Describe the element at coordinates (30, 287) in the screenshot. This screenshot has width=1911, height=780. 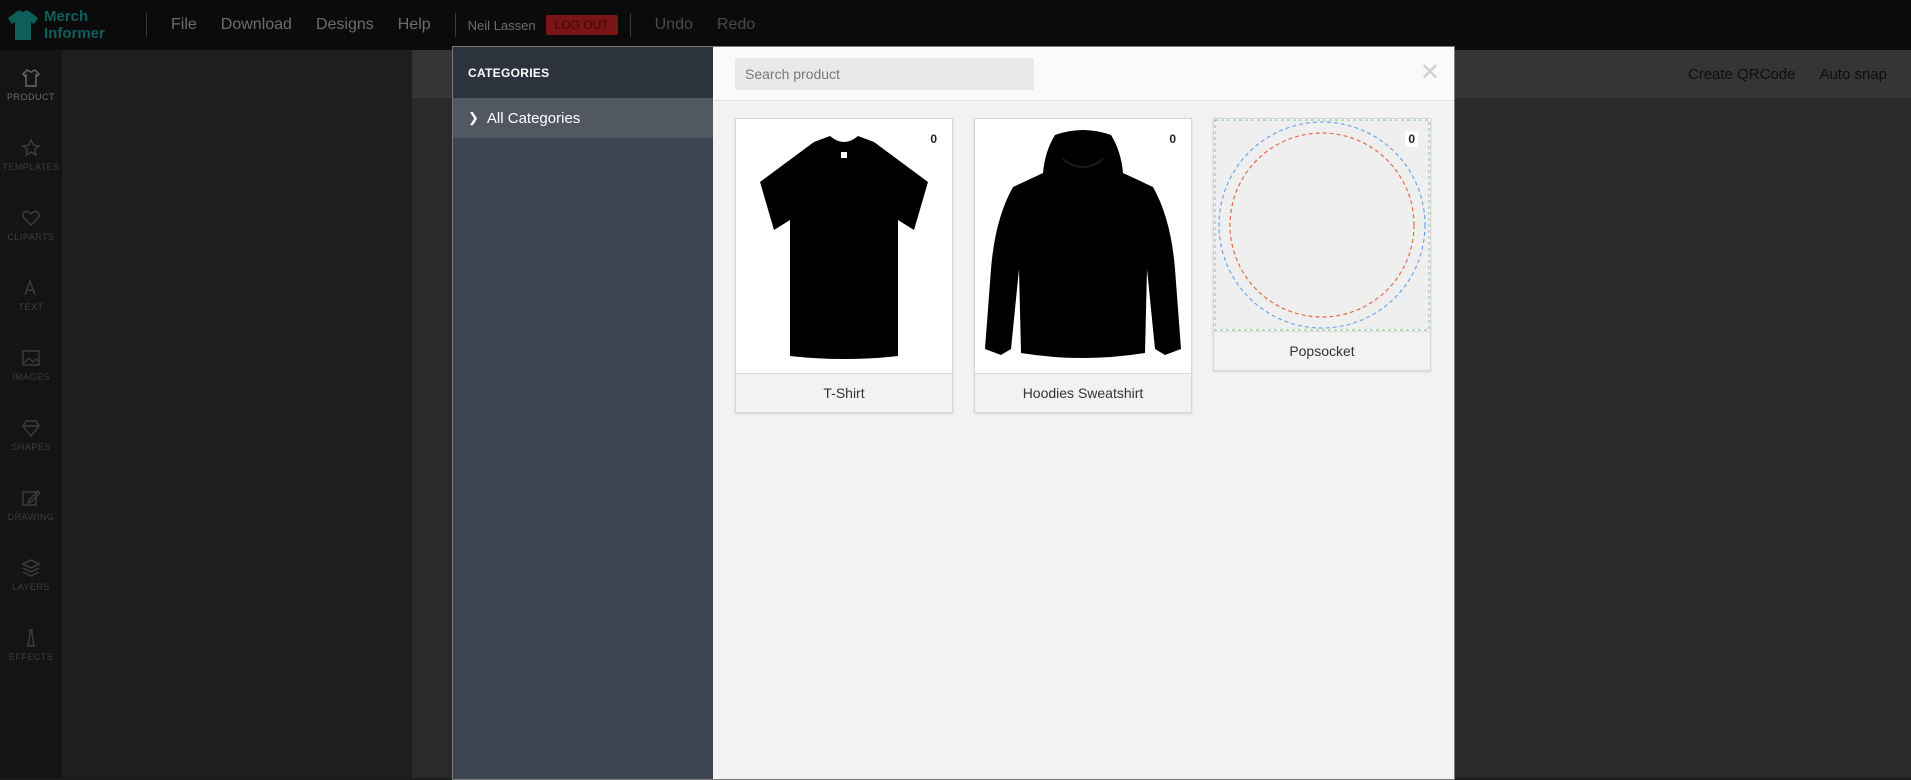
I see `text-icon` at that location.